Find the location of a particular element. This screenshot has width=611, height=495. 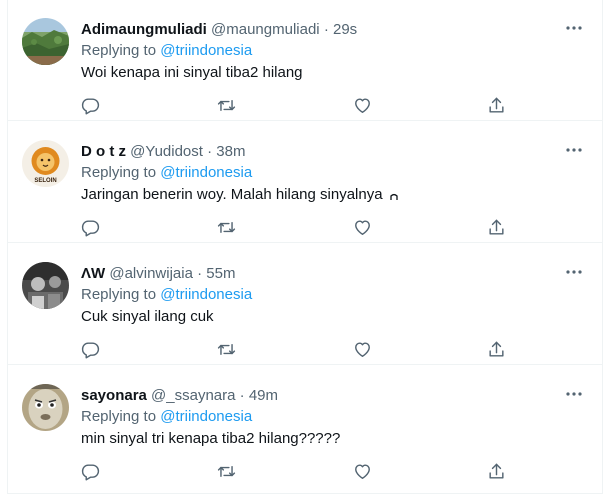

landscape-avatar-image is located at coordinates (45, 41).